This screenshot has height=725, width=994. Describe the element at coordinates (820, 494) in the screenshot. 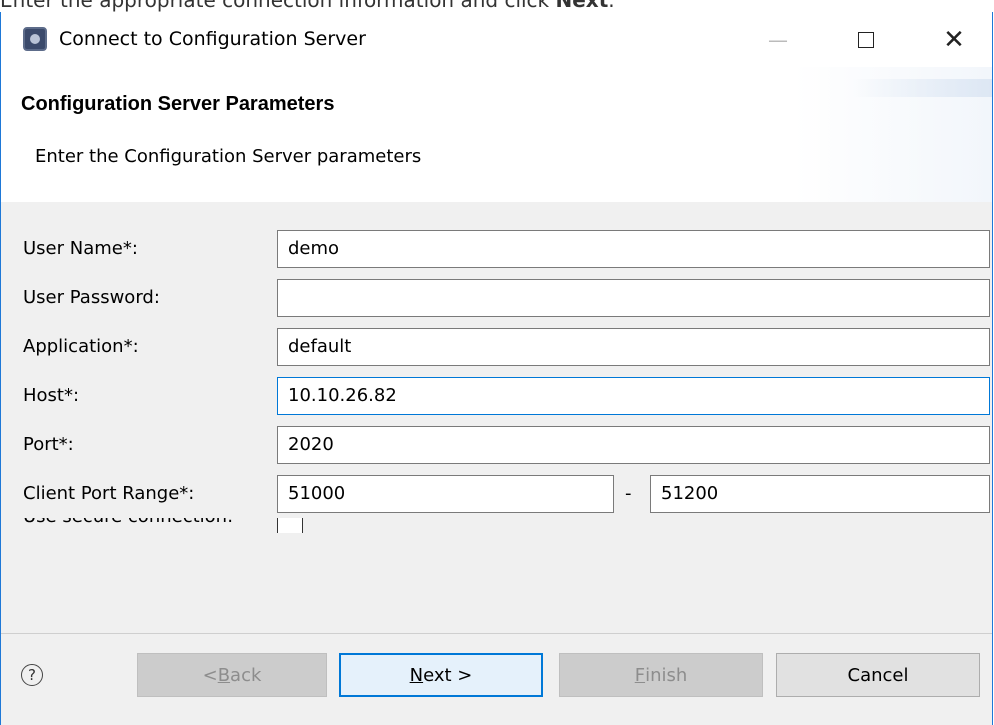

I see `client-port-range-to-input: 51200` at that location.